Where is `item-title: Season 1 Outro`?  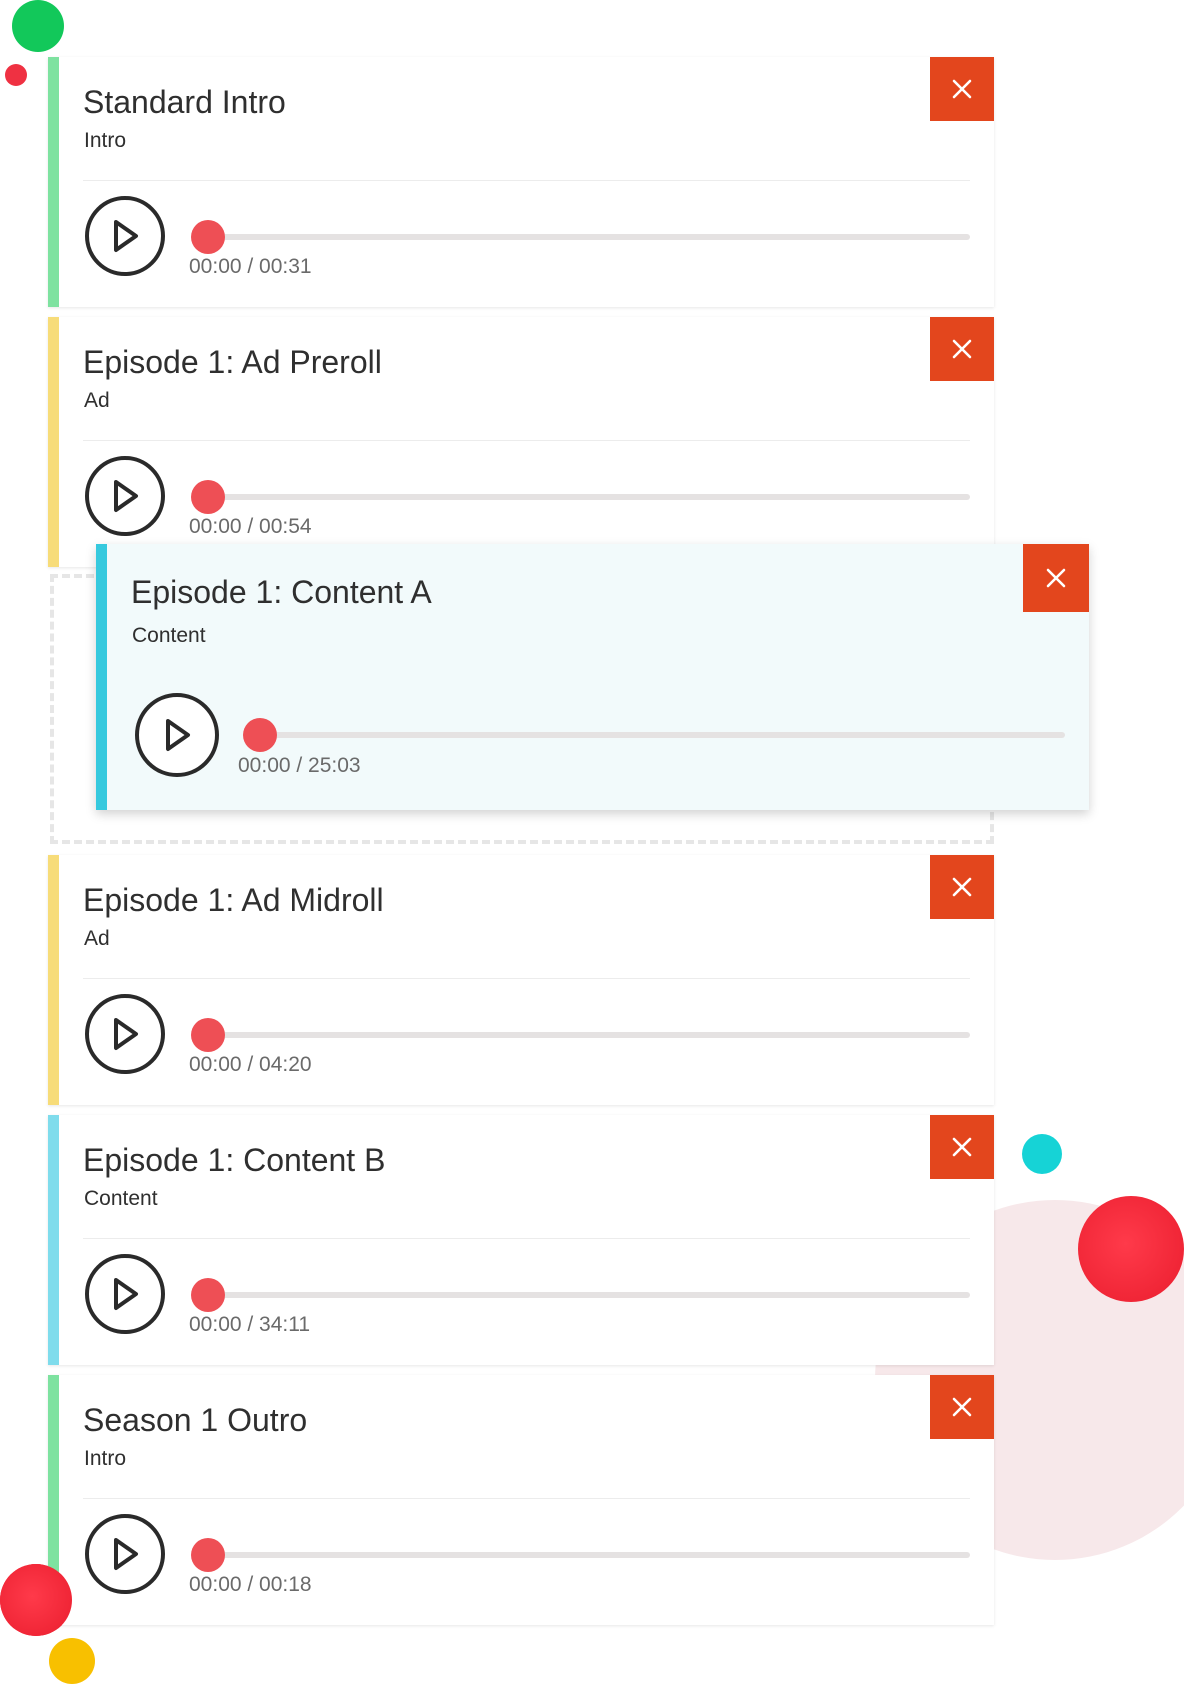 item-title: Season 1 Outro is located at coordinates (195, 1420).